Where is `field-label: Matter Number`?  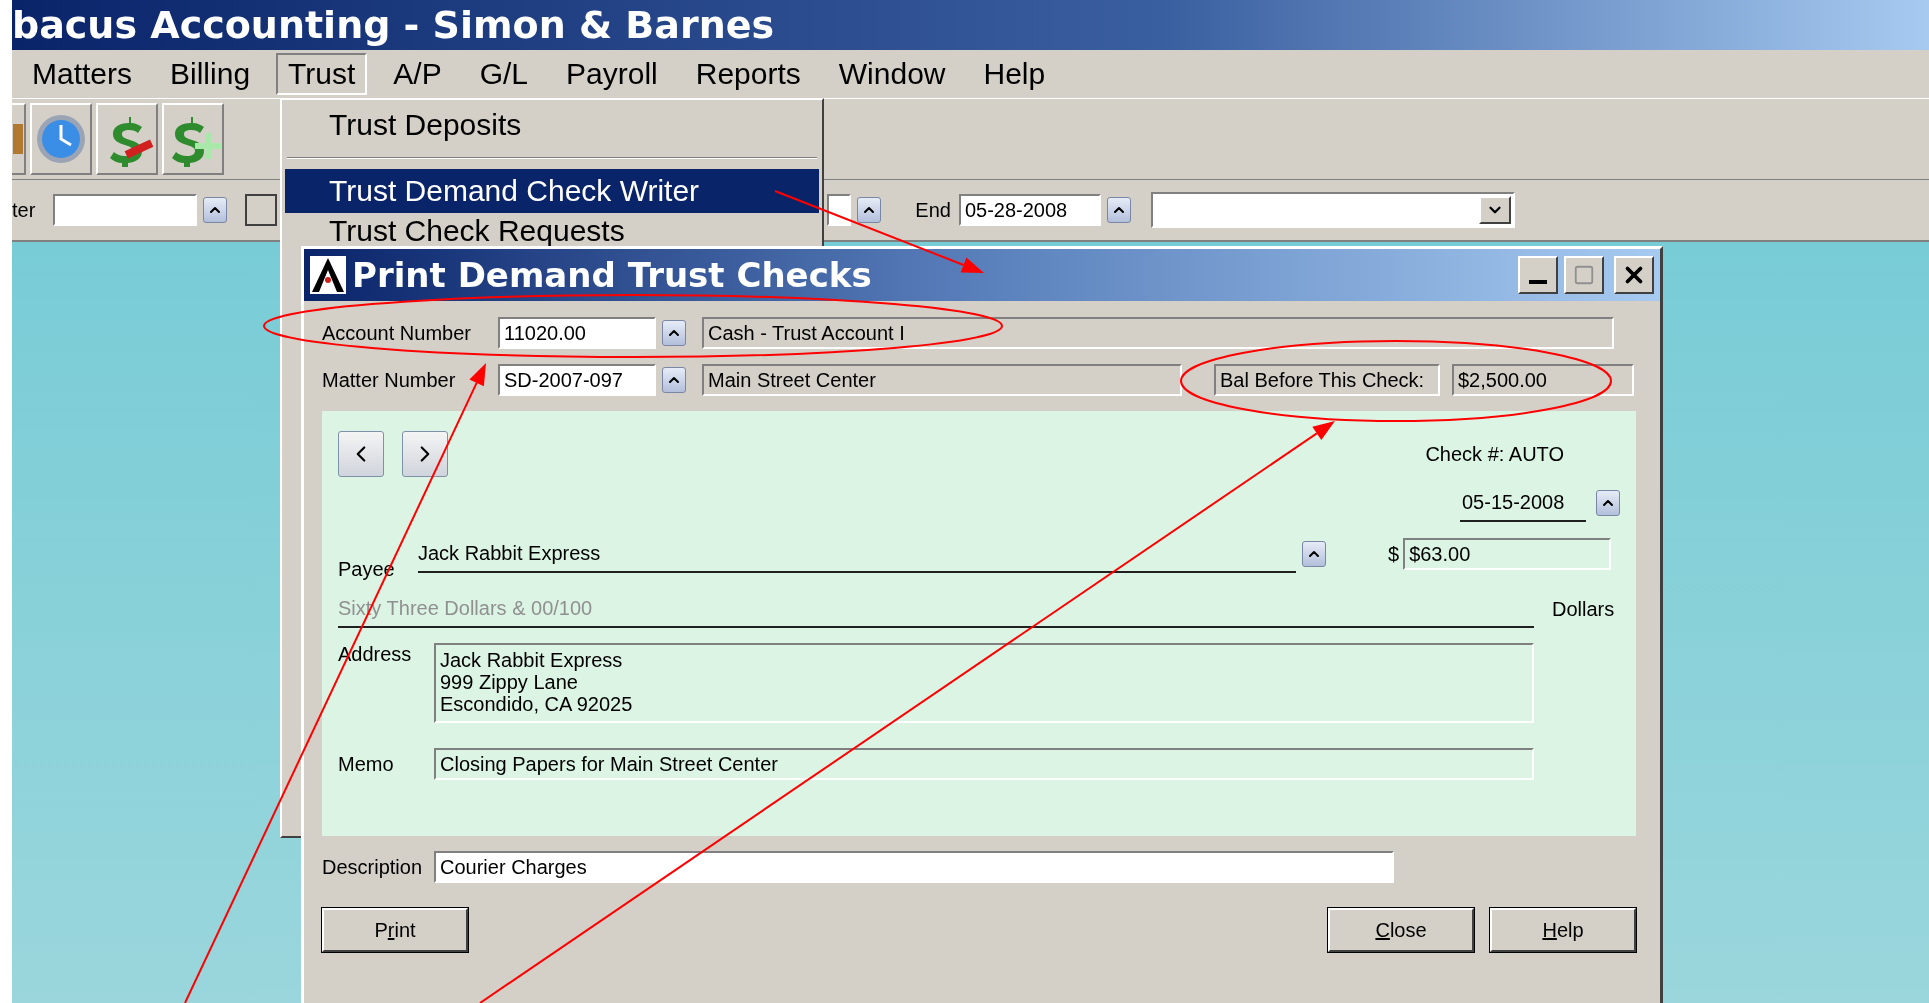 field-label: Matter Number is located at coordinates (389, 380).